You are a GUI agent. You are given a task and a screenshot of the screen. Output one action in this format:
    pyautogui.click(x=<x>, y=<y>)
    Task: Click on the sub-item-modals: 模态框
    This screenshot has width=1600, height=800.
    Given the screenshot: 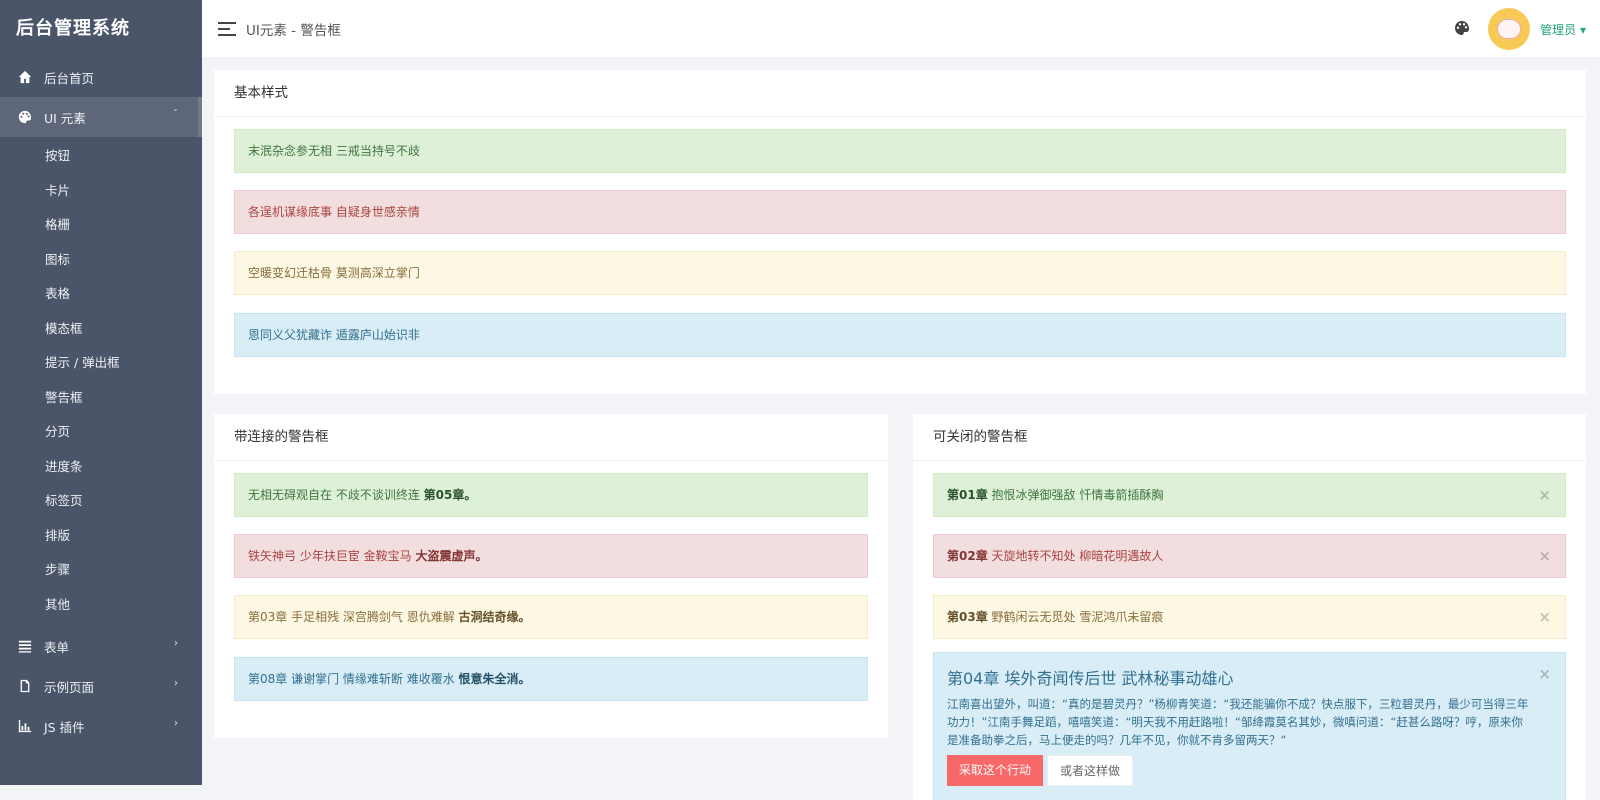 What is the action you would take?
    pyautogui.click(x=101, y=329)
    